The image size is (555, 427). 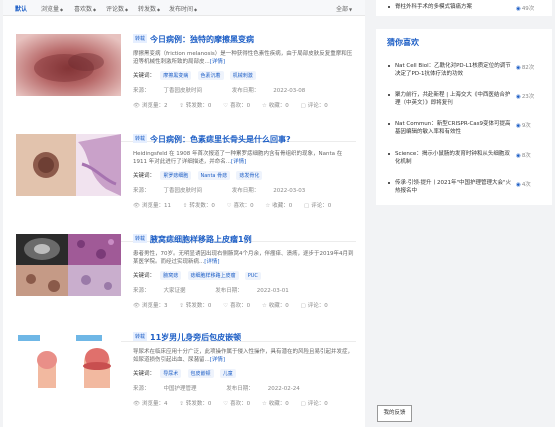 I want to click on keyword-tag: 色素沉着, so click(x=210, y=75).